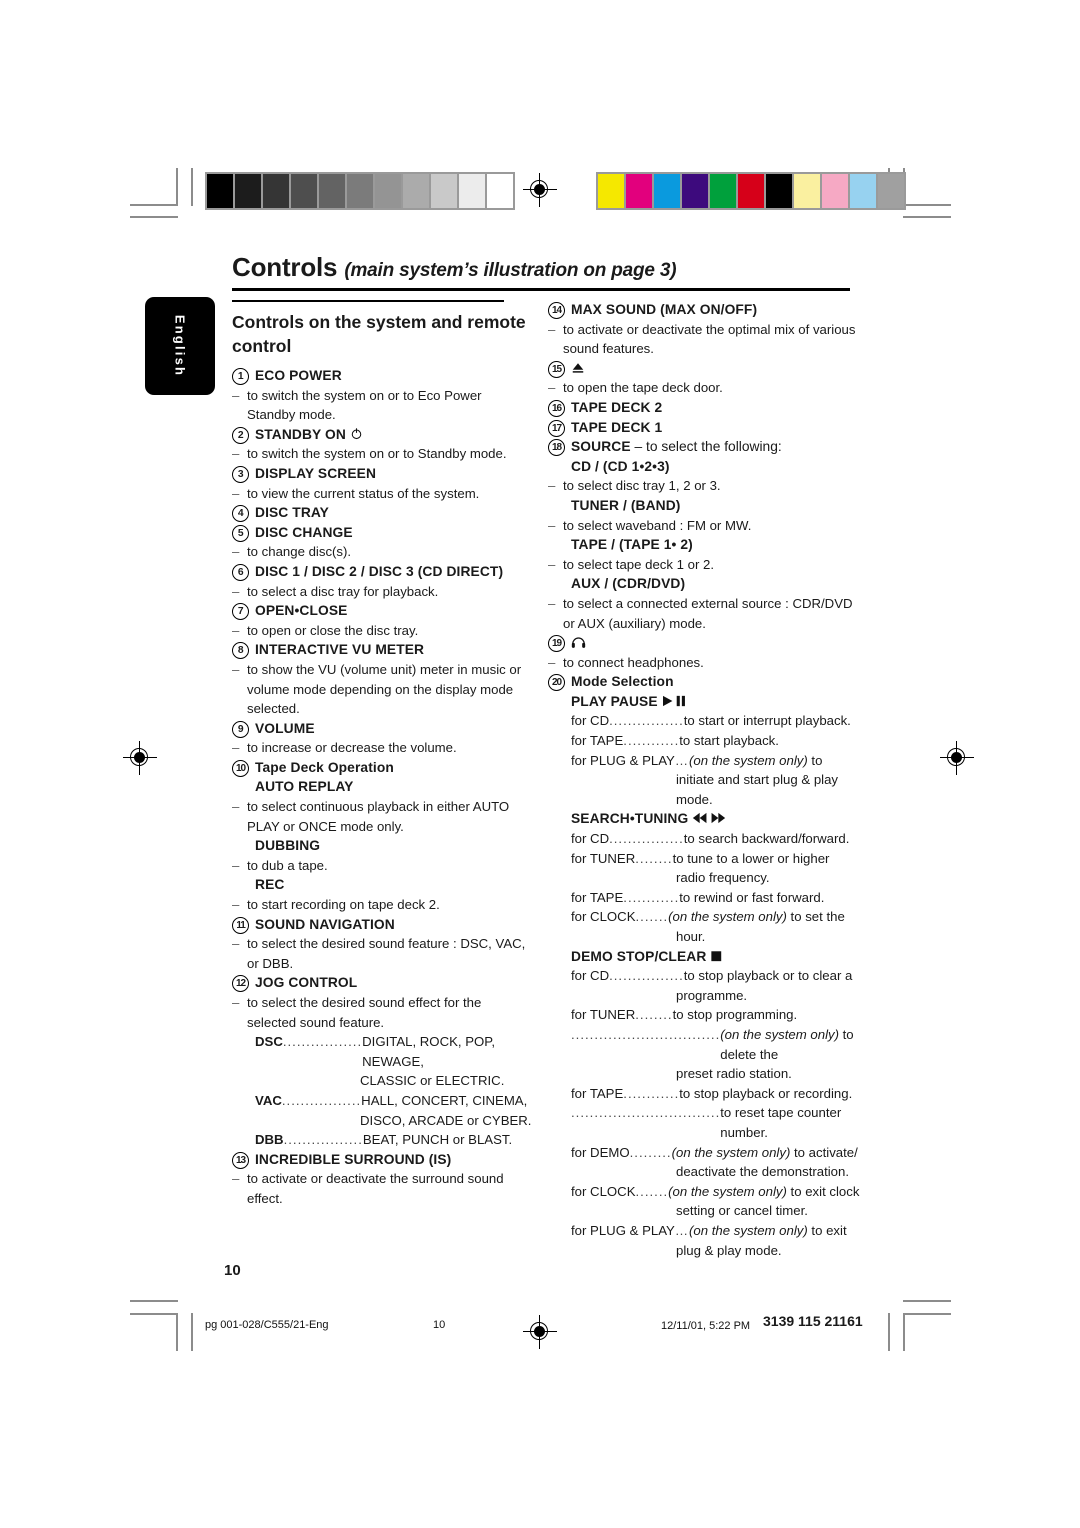 The width and height of the screenshot is (1080, 1528). I want to click on leader-value: to tune to a lower or higher, so click(751, 858).